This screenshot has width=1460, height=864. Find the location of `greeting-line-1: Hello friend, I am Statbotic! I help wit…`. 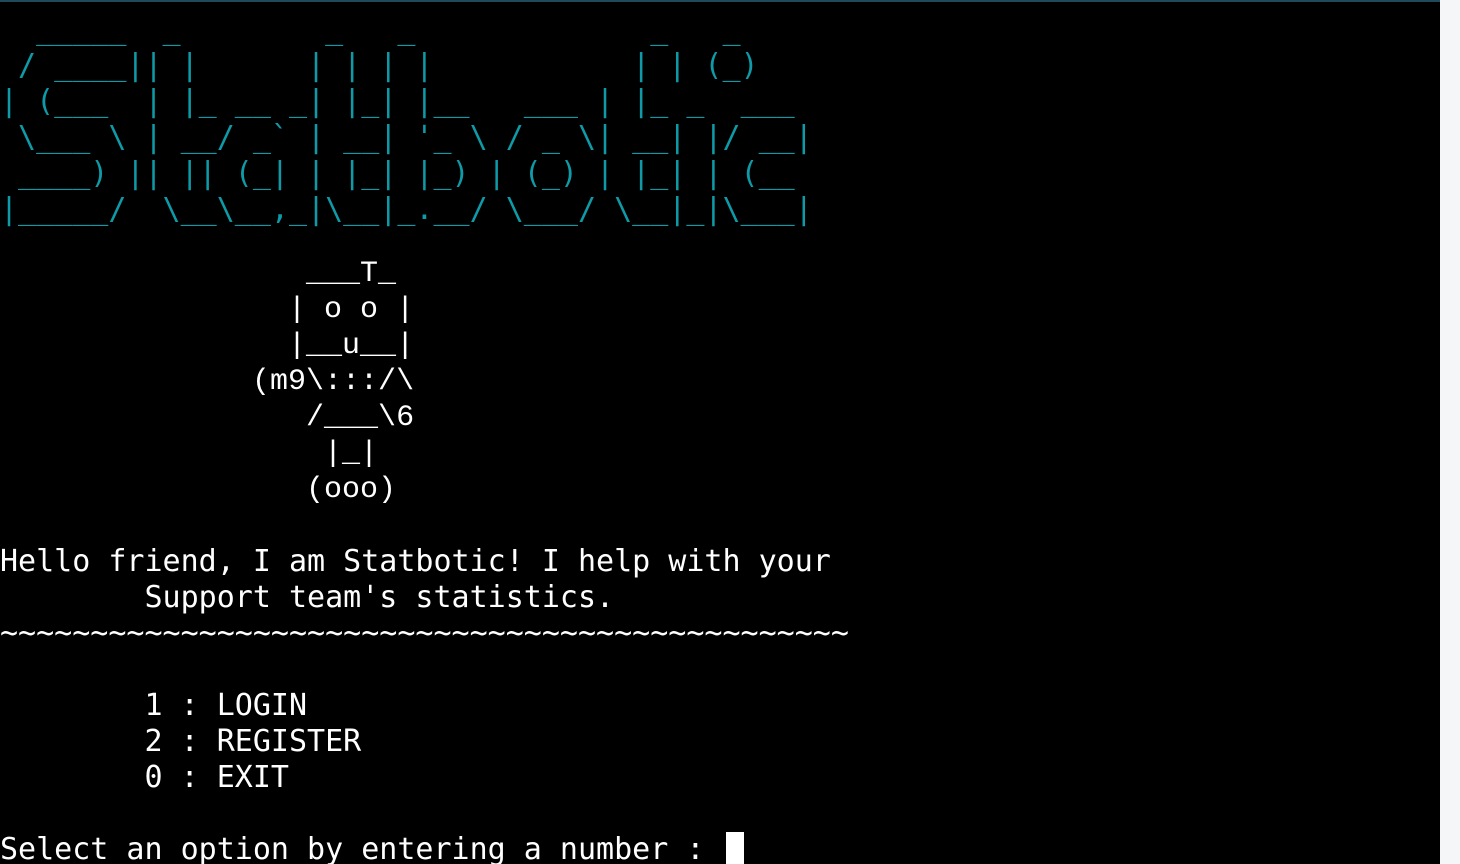

greeting-line-1: Hello friend, I am Statbotic! I help wit… is located at coordinates (415, 561).